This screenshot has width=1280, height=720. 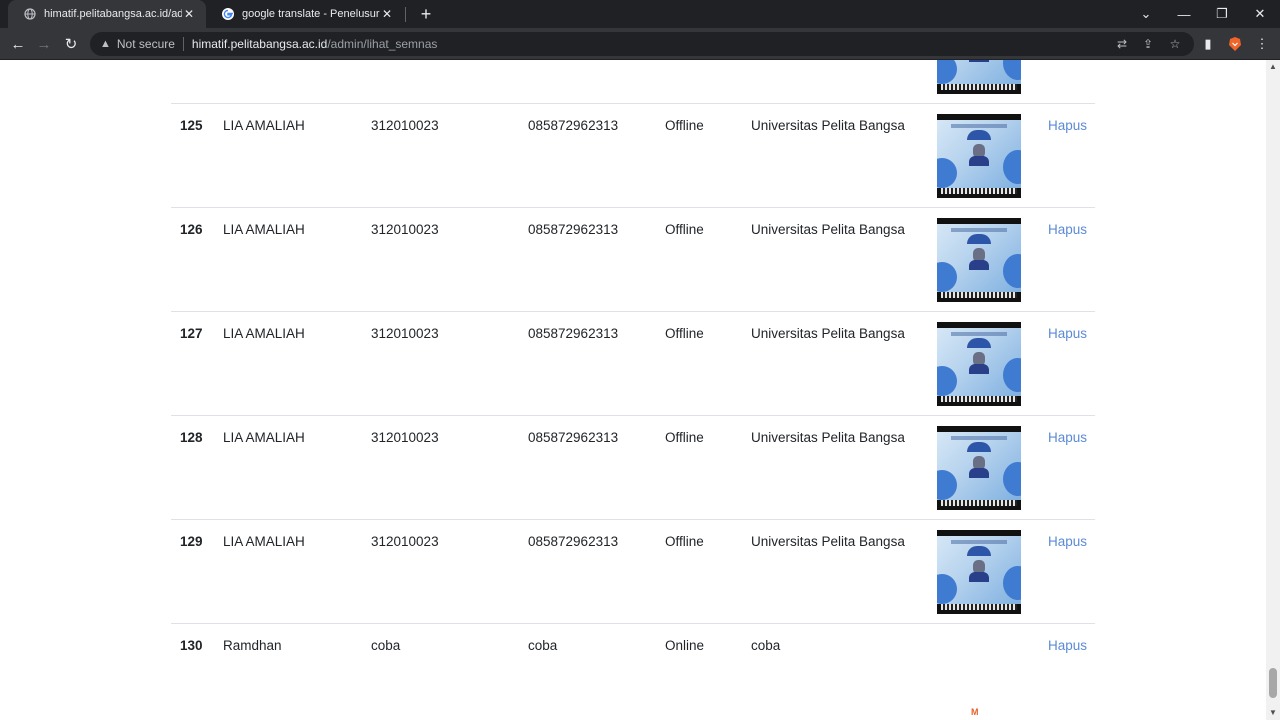 I want to click on brave-lion-icon, so click(x=1235, y=44).